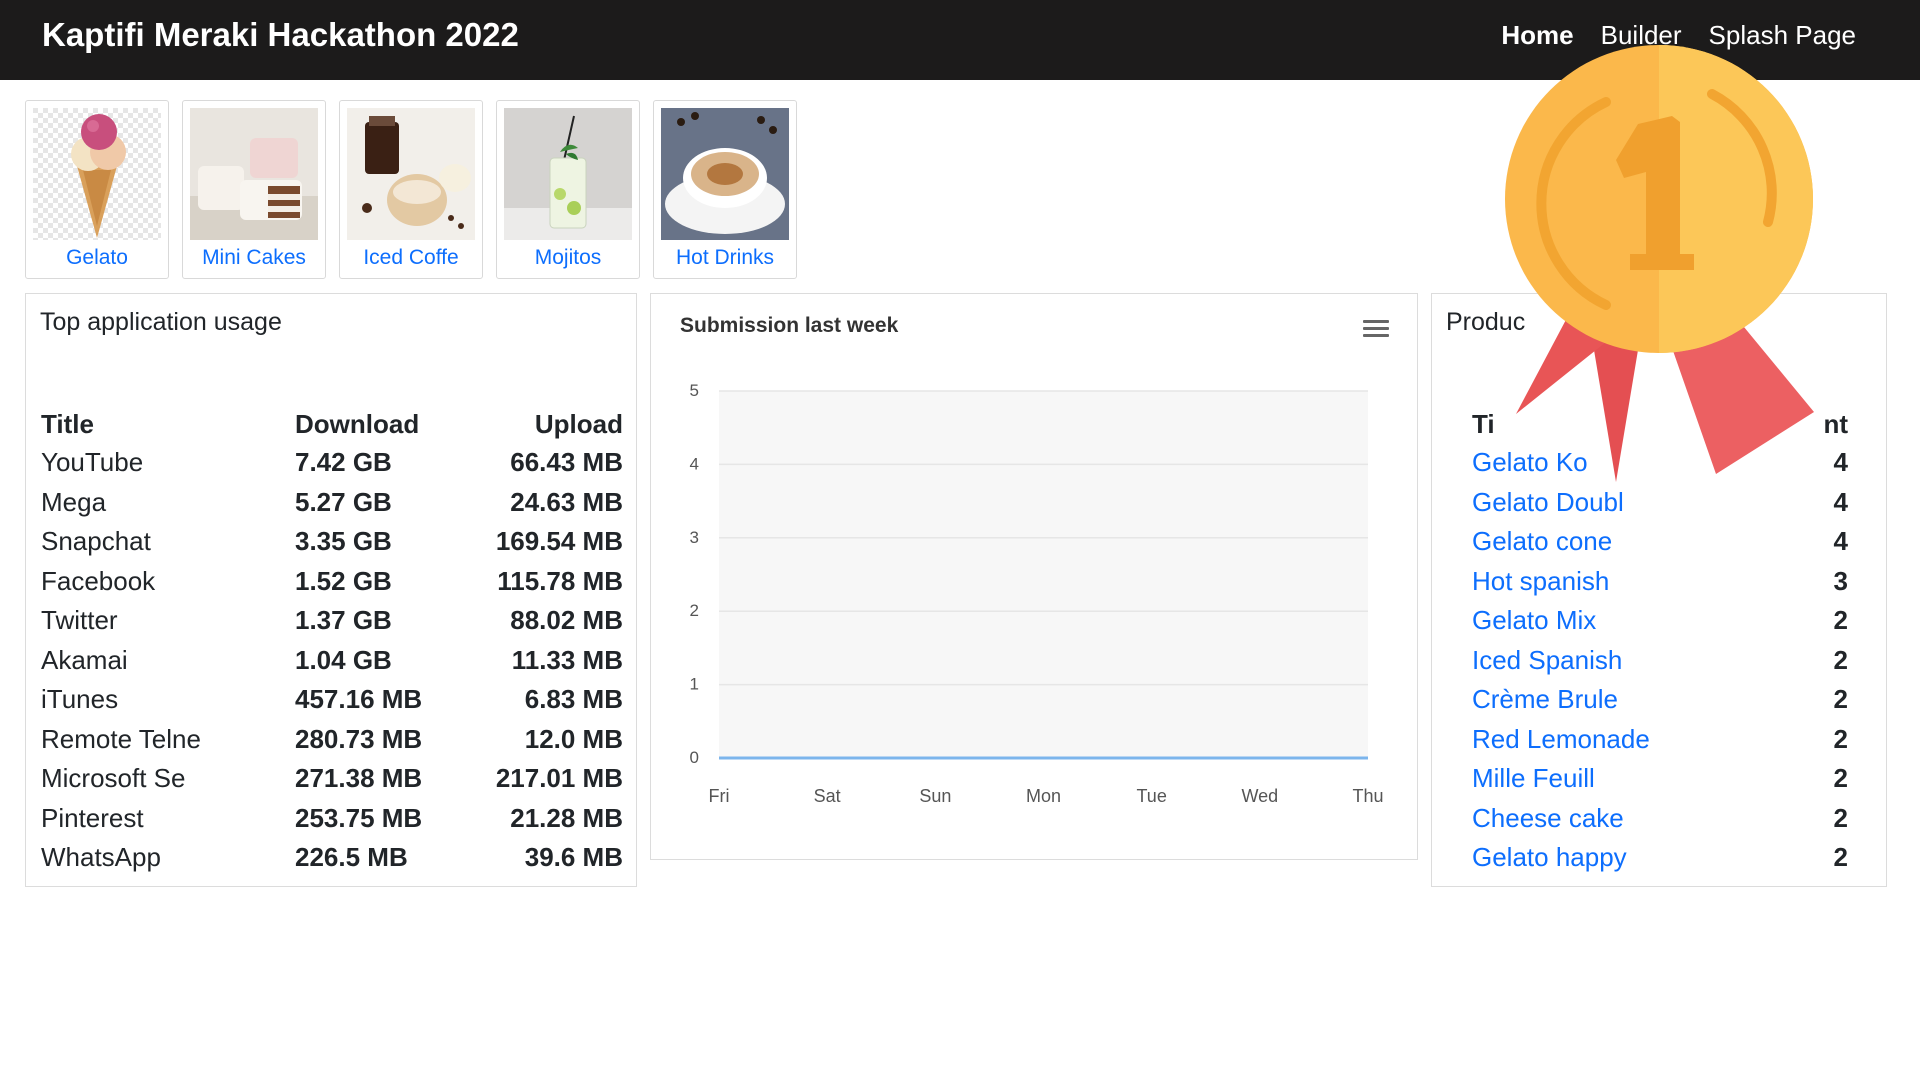 This screenshot has height=1080, width=1920. I want to click on product-link: Hot spanish, so click(1637, 582).